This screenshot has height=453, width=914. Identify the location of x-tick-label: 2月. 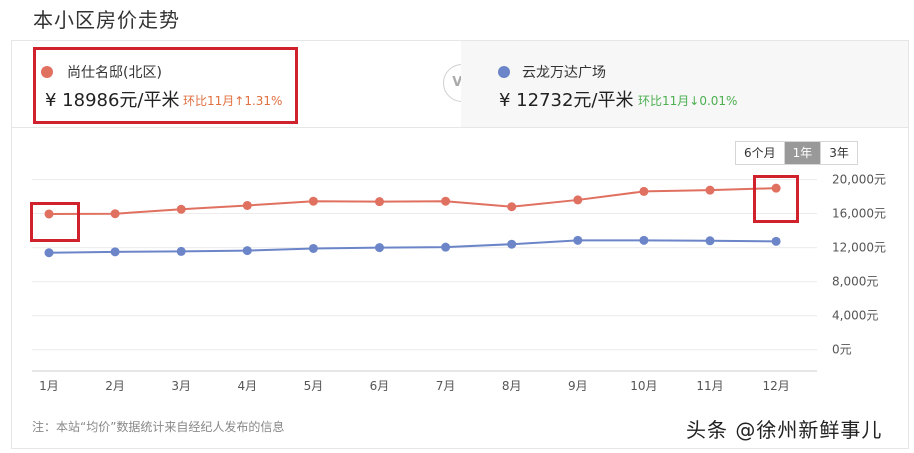
(115, 386).